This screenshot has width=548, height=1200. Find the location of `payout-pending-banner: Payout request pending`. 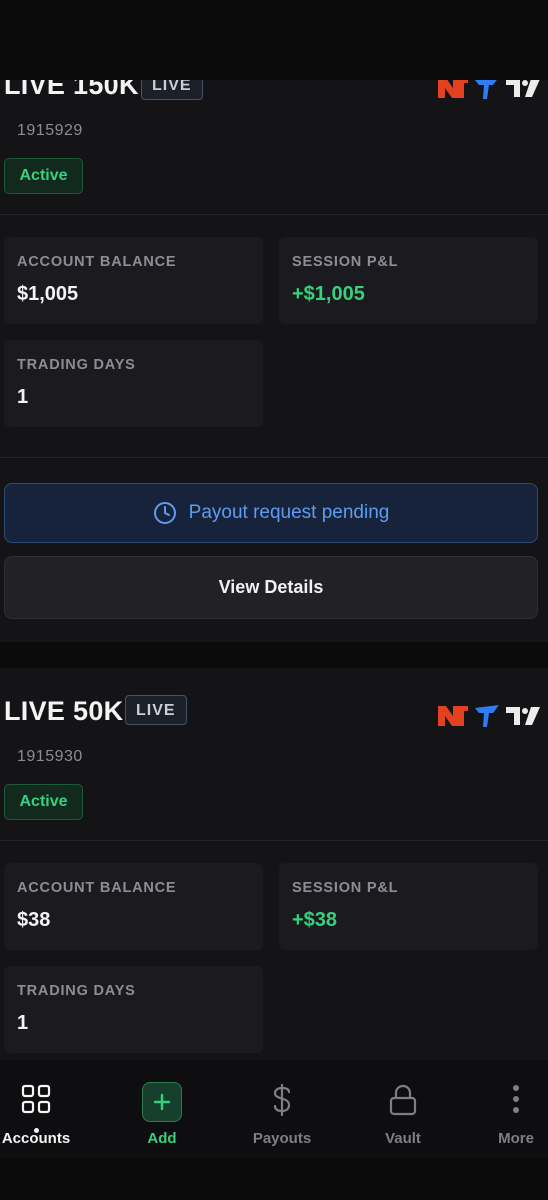

payout-pending-banner: Payout request pending is located at coordinates (271, 513).